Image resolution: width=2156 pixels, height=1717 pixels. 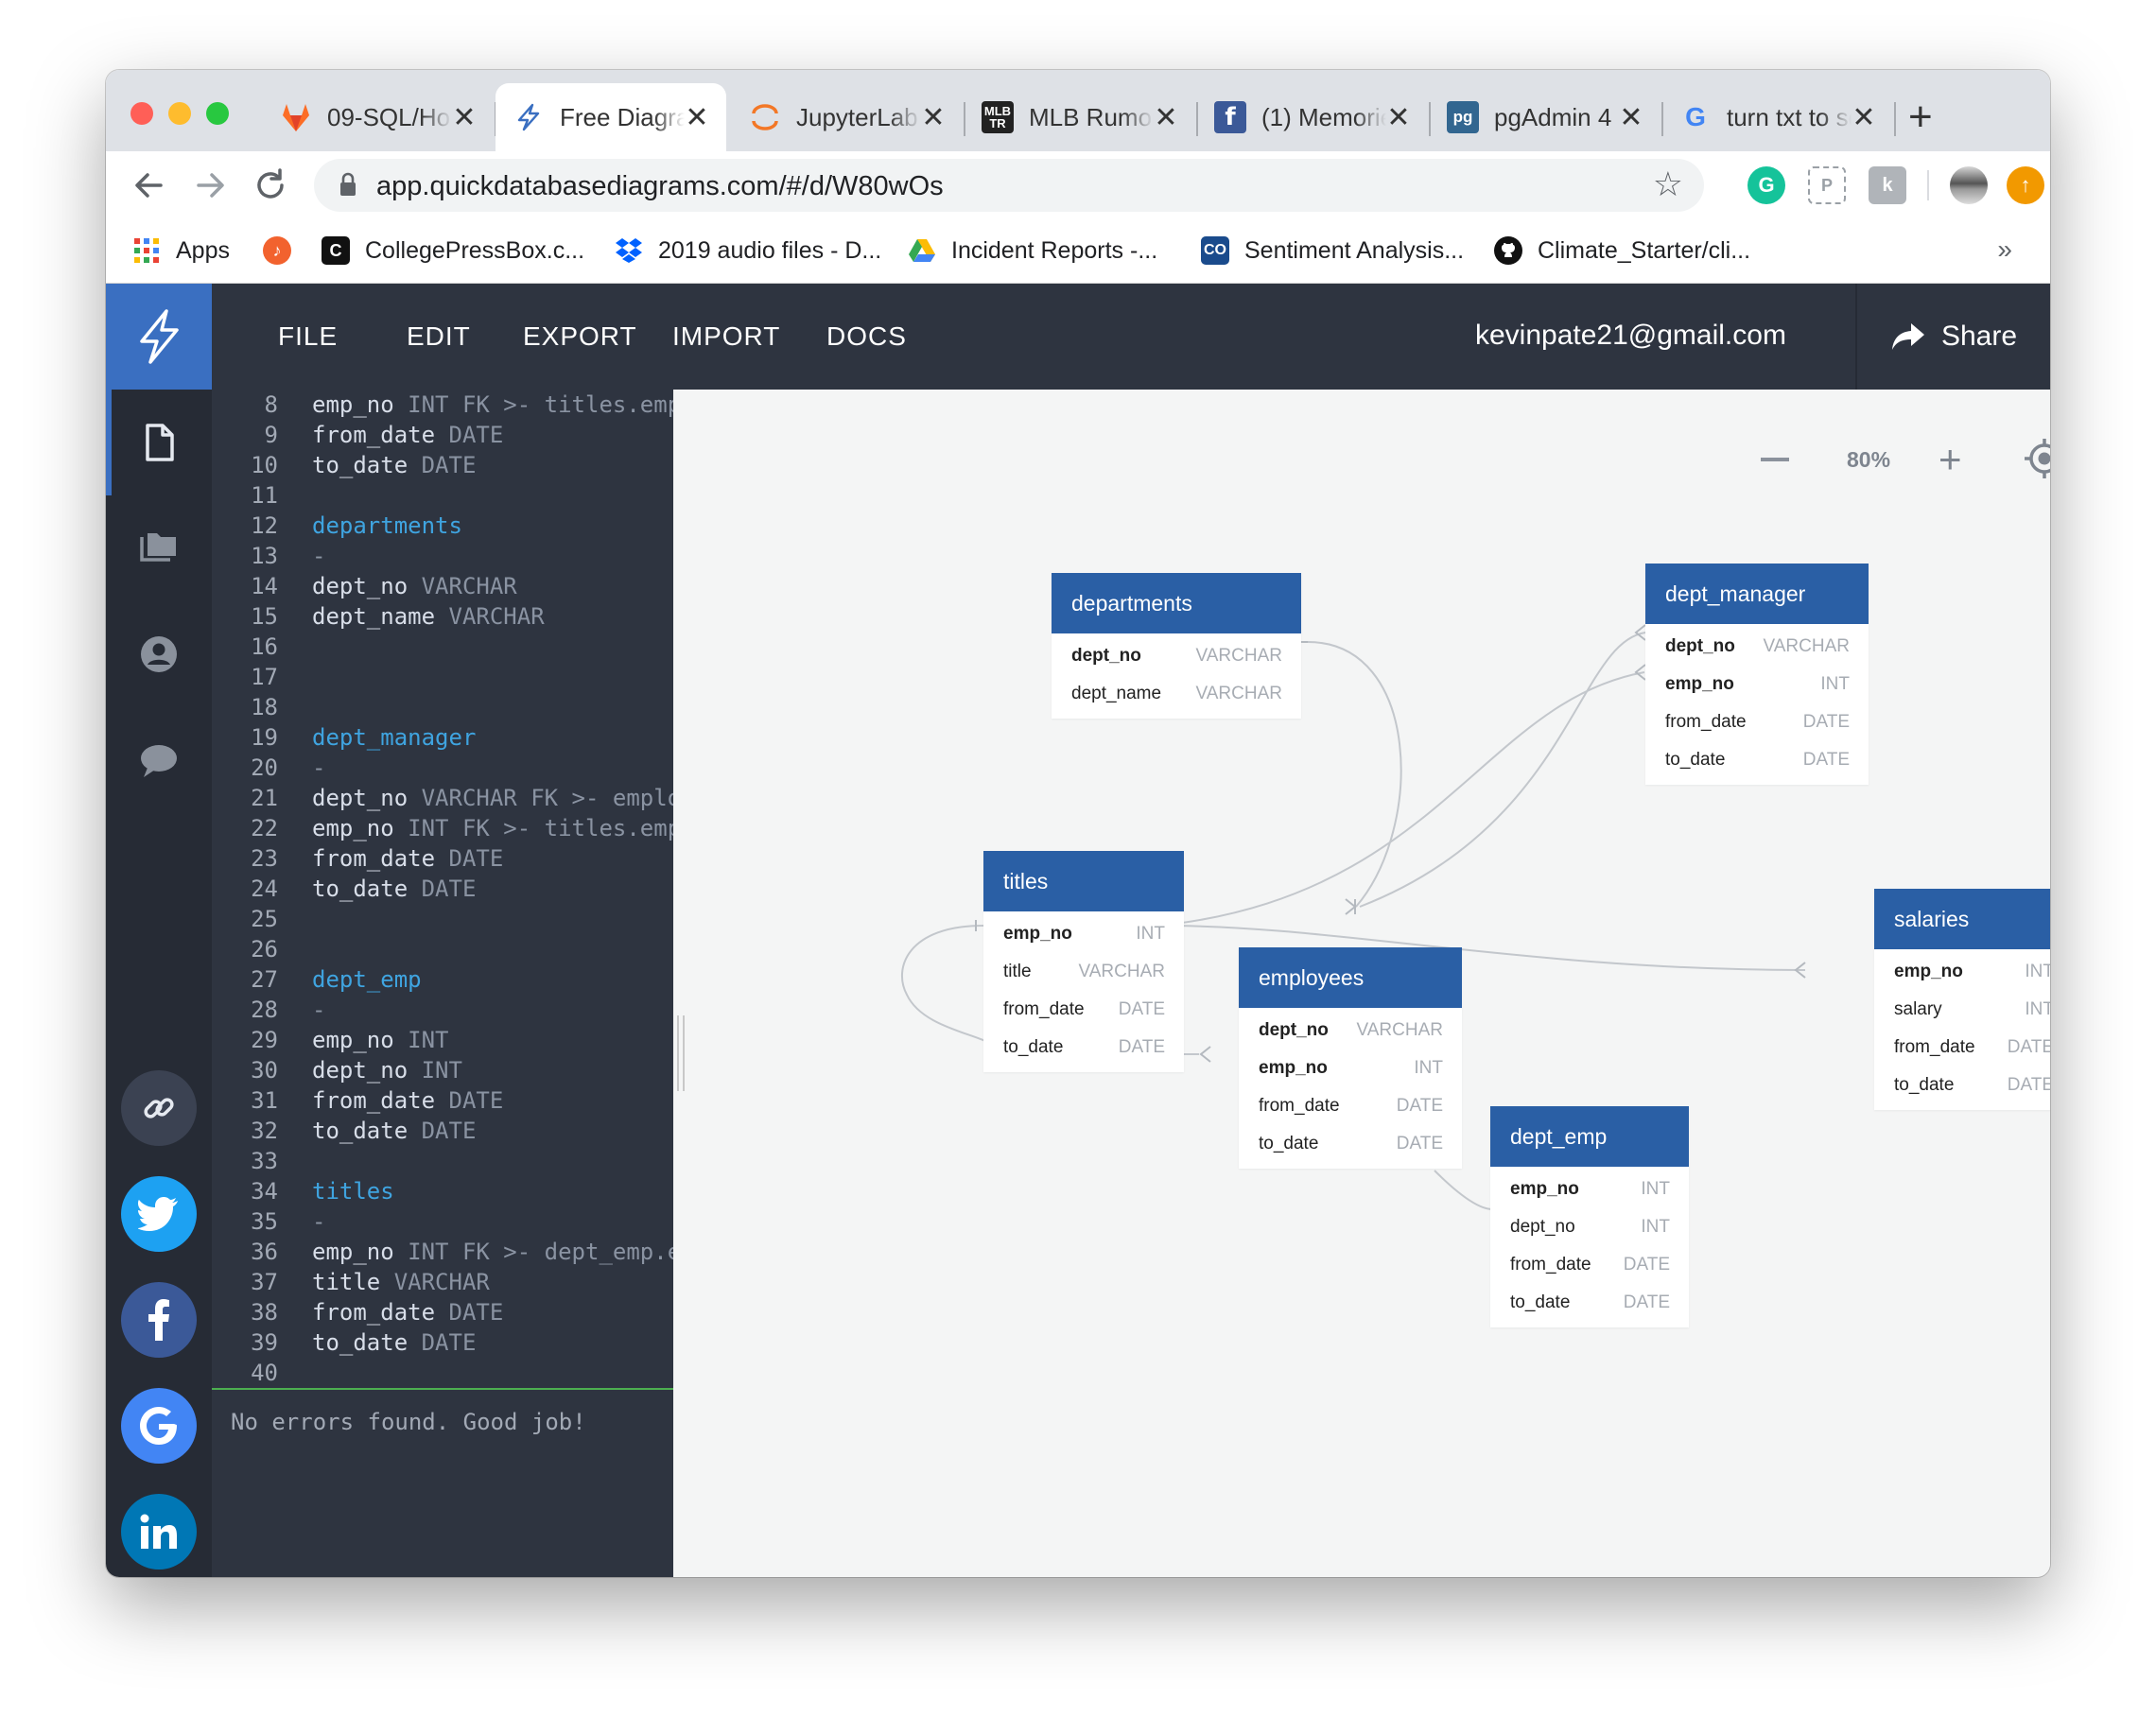 What do you see at coordinates (150, 185) in the screenshot?
I see `back-button` at bounding box center [150, 185].